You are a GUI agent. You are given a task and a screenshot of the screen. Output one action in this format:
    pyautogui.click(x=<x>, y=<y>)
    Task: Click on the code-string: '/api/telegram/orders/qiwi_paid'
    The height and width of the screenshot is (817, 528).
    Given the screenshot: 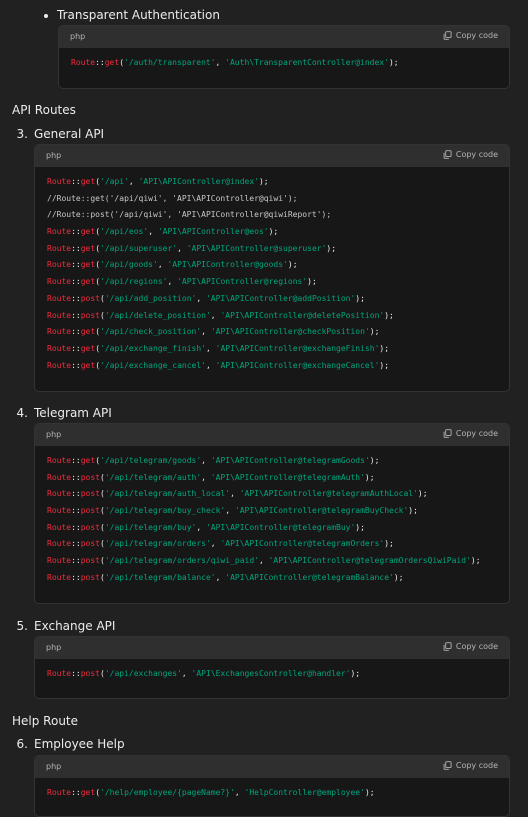 What is the action you would take?
    pyautogui.click(x=181, y=561)
    